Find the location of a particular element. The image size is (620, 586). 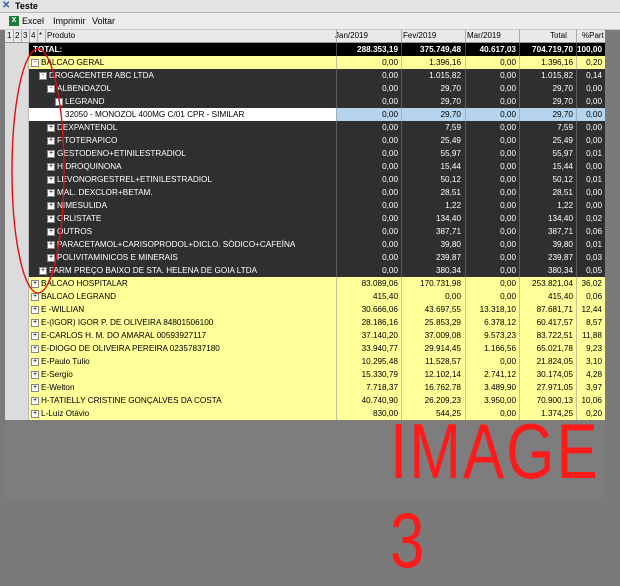

cell-jan: 7.718,37 is located at coordinates (382, 387).